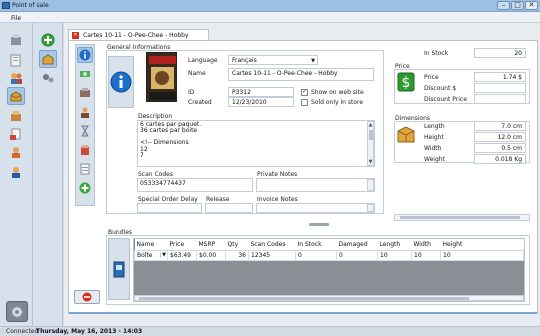 This screenshot has width=540, height=336. I want to click on nav-notes, so click(85, 169).